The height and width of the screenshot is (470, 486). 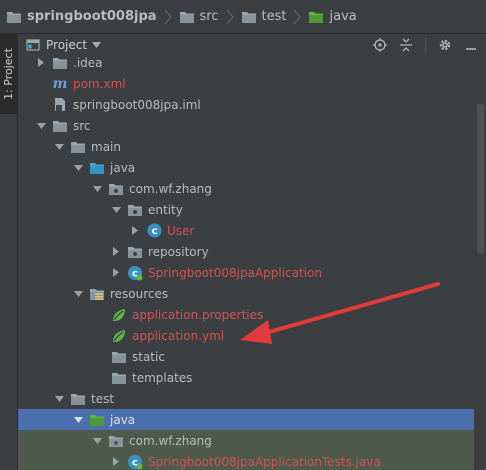 What do you see at coordinates (246, 146) in the screenshot?
I see `tree-node-main: main` at bounding box center [246, 146].